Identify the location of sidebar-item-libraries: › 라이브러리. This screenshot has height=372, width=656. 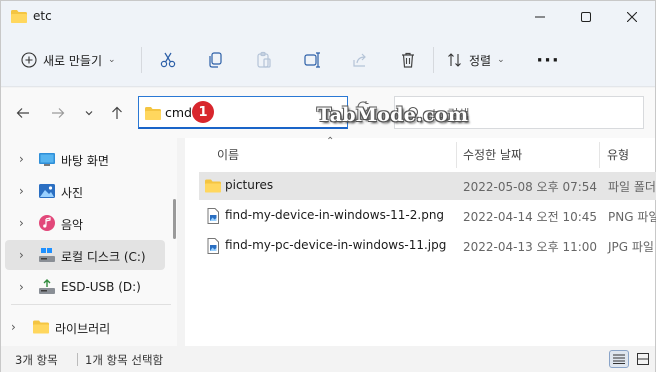
(85, 327).